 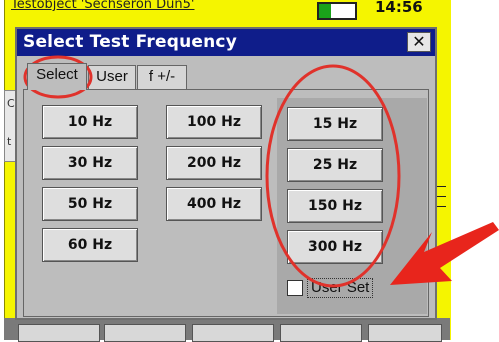 I want to click on background-letter: C, so click(x=11, y=103).